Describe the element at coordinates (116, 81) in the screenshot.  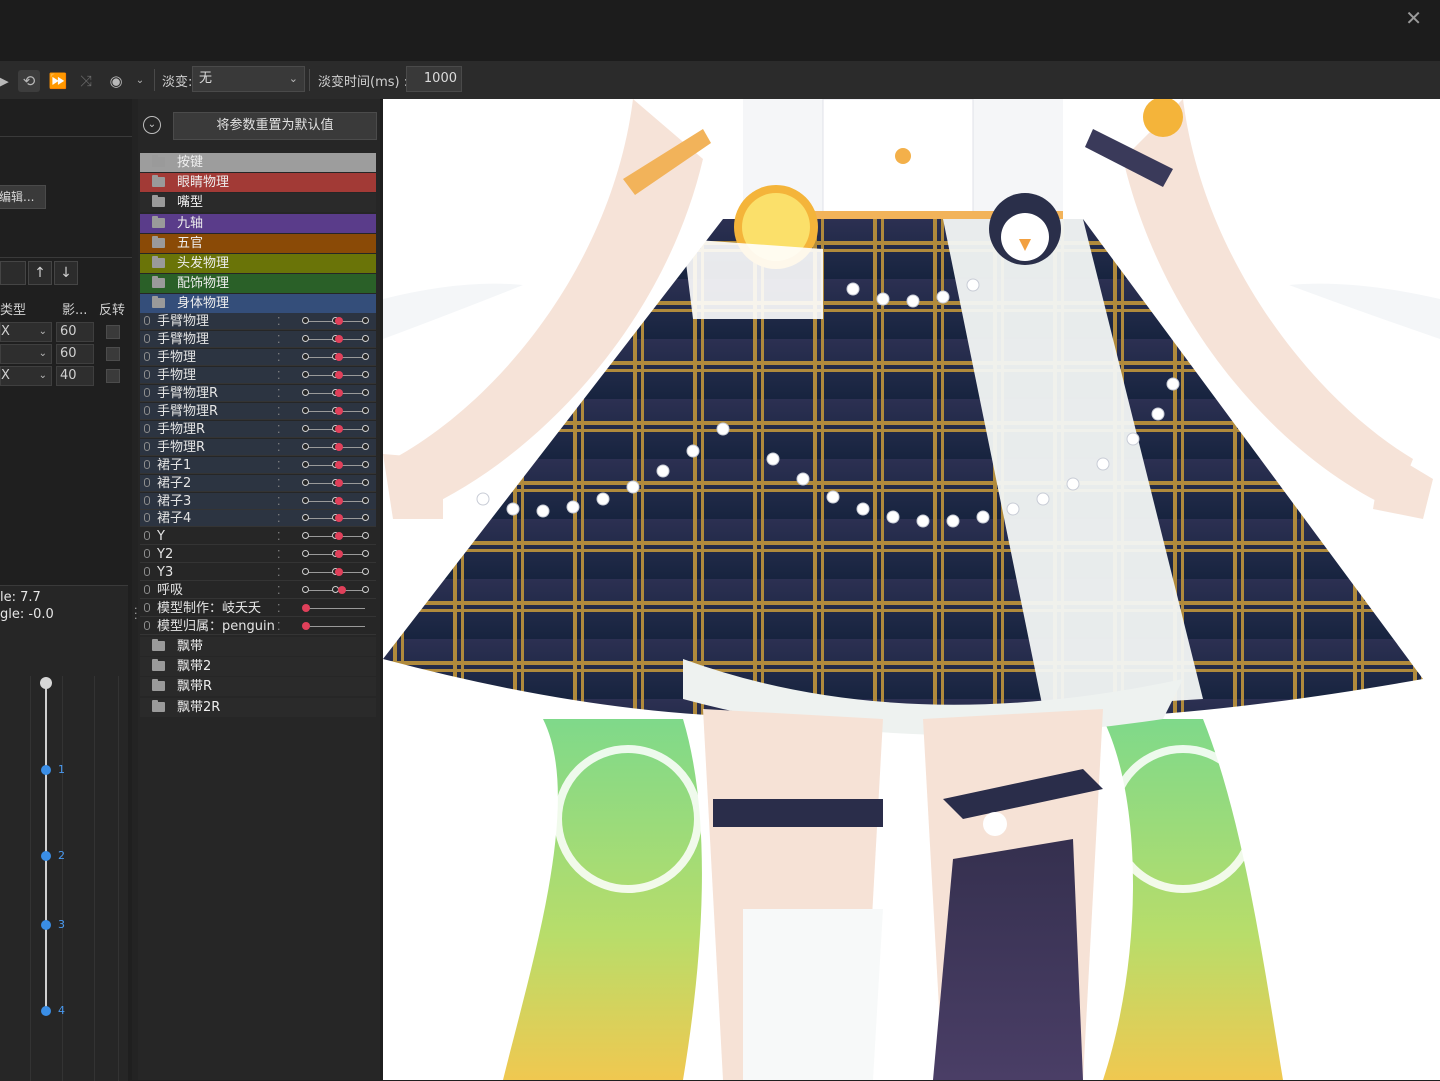
I see `record-icon: ◉` at that location.